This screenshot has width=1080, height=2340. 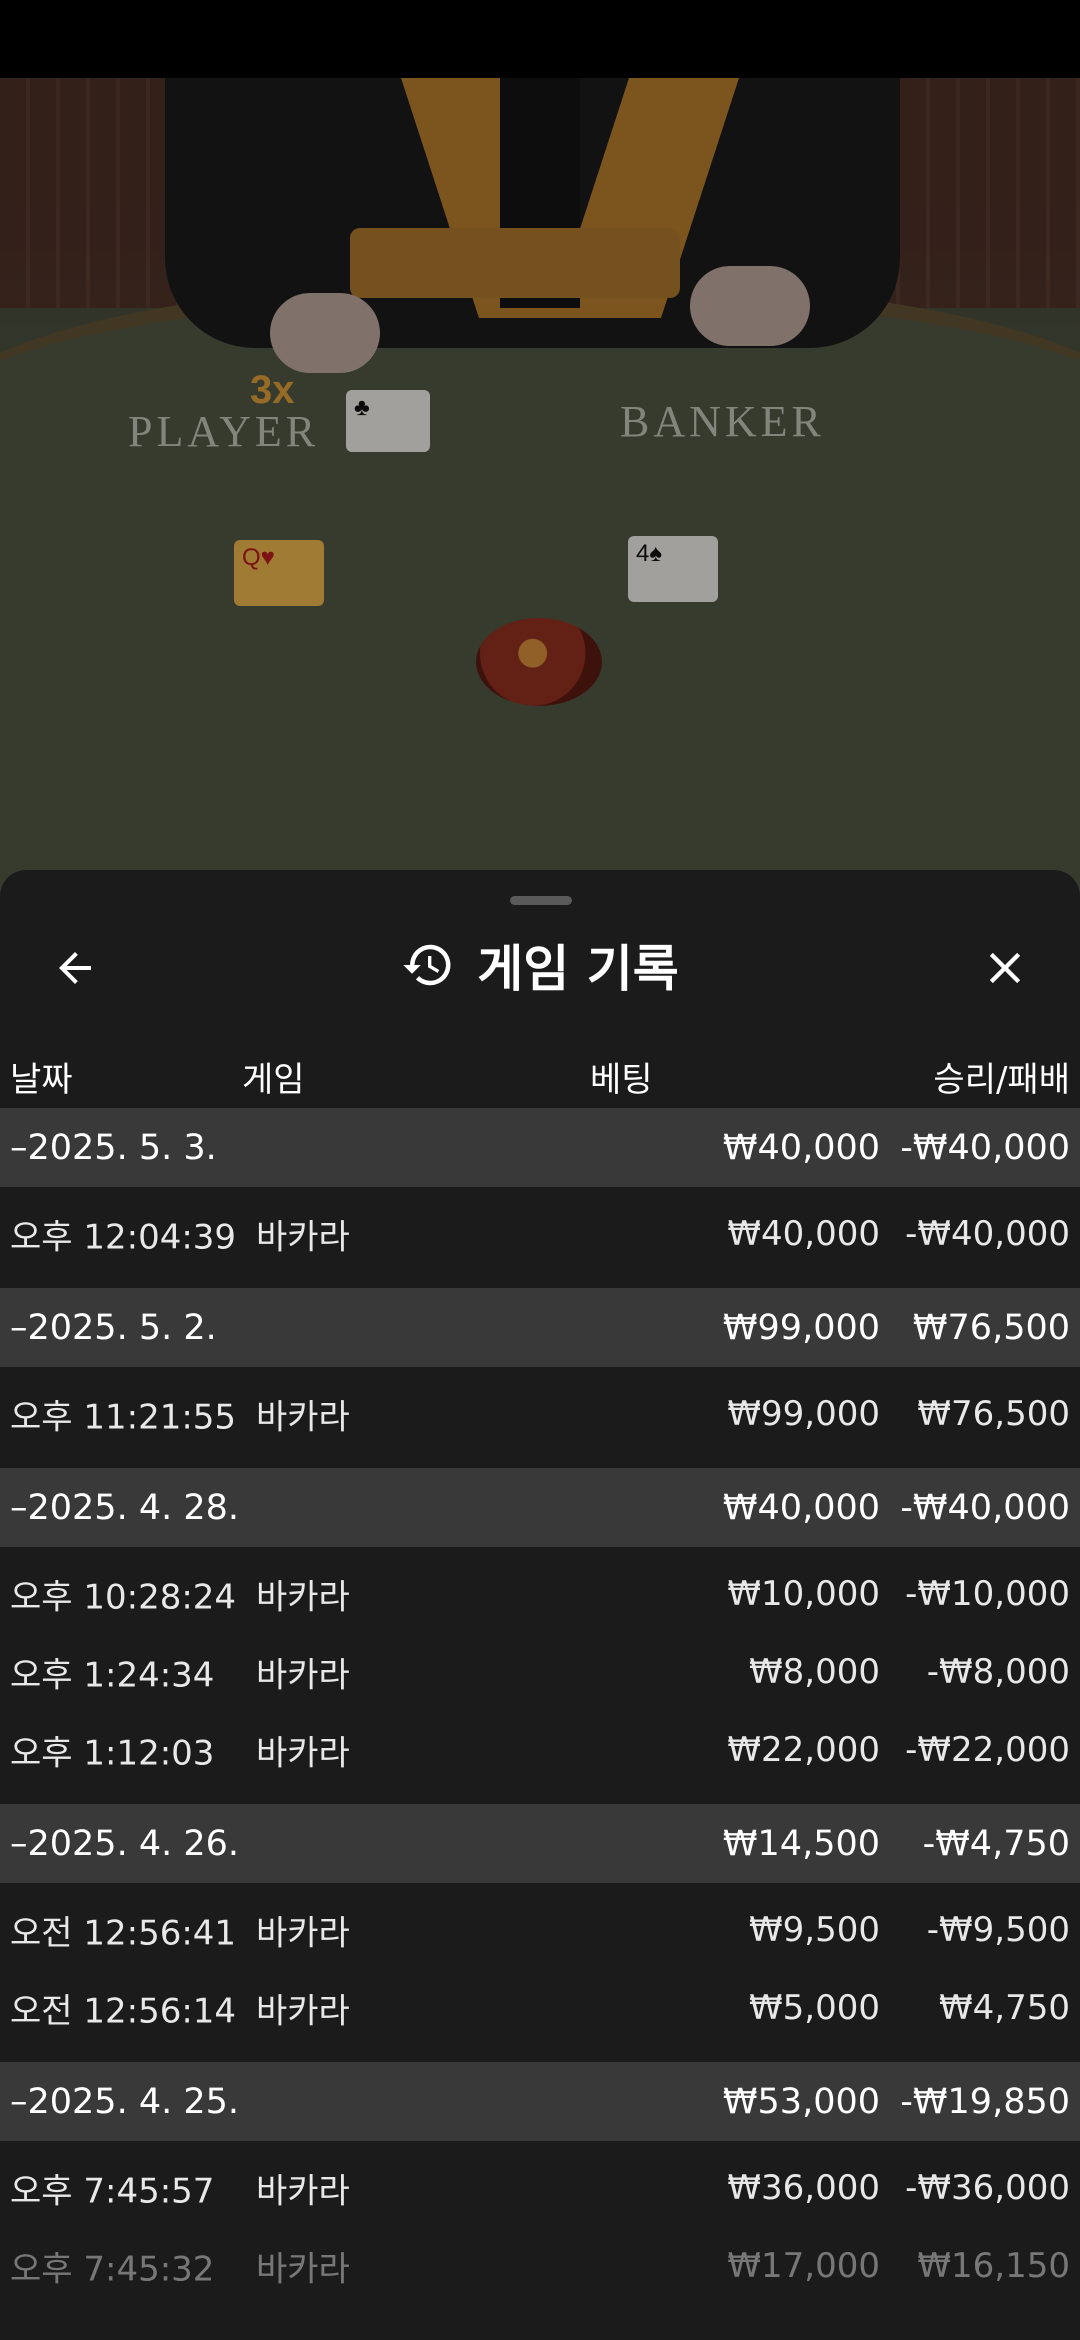 I want to click on item-result: ₩4,750, so click(x=1004, y=2008).